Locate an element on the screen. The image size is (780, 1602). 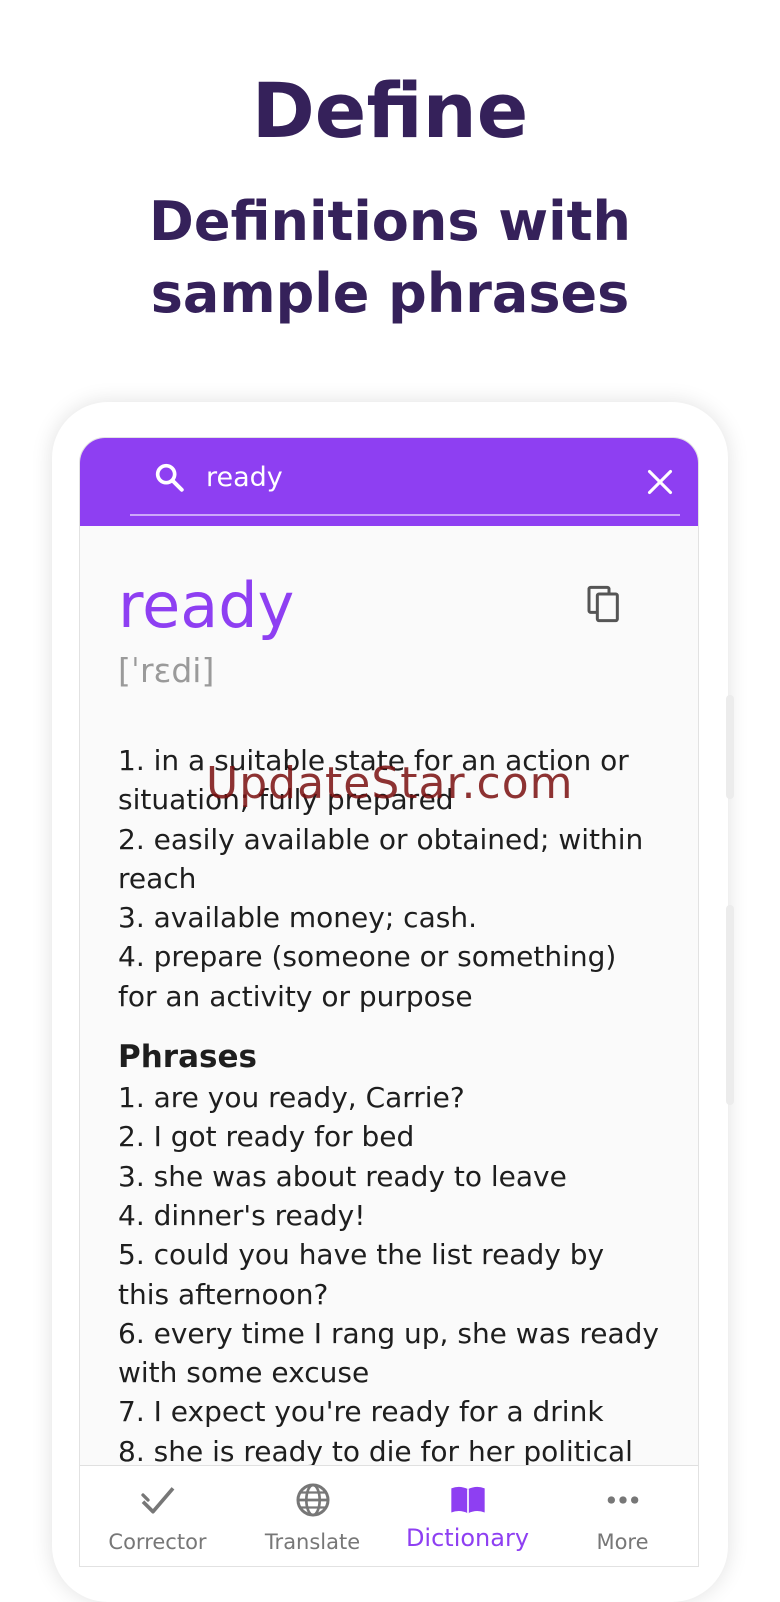
definition-line: 2. easily available or obtained; within is located at coordinates (381, 839).